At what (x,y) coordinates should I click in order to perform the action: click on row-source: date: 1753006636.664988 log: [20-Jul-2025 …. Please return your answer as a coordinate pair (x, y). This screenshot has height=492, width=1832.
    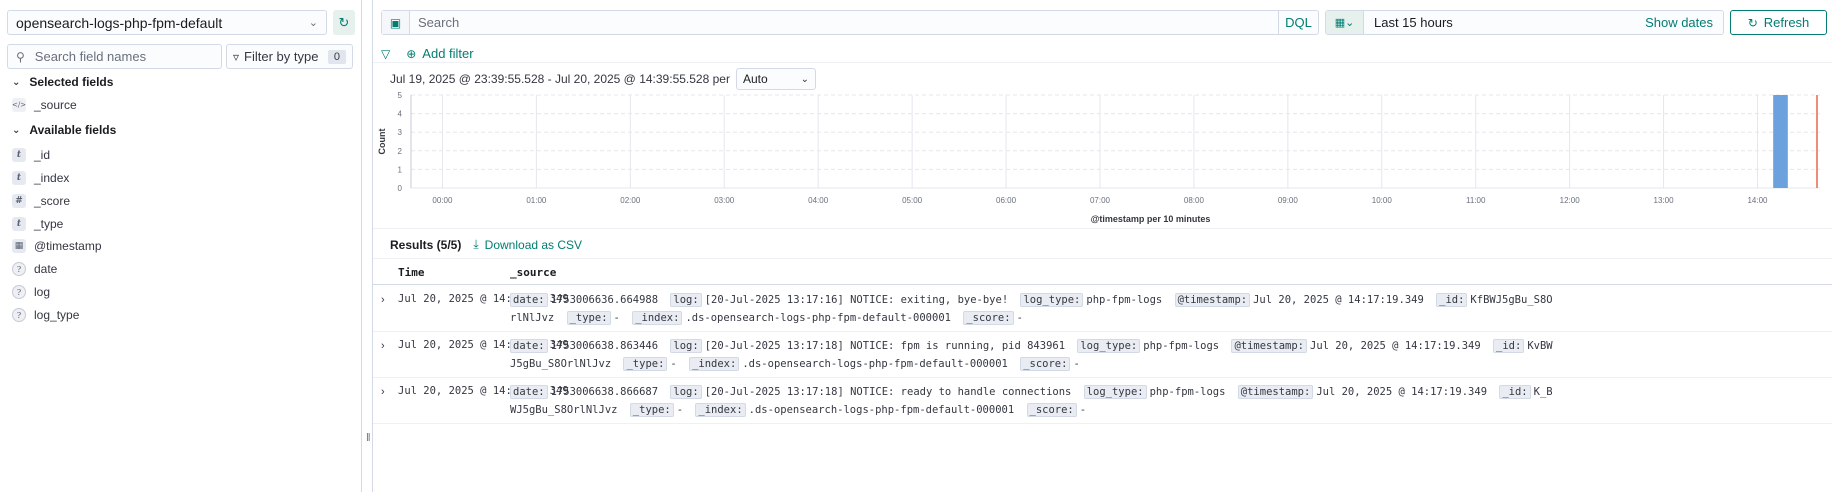
    Looking at the image, I should click on (1033, 309).